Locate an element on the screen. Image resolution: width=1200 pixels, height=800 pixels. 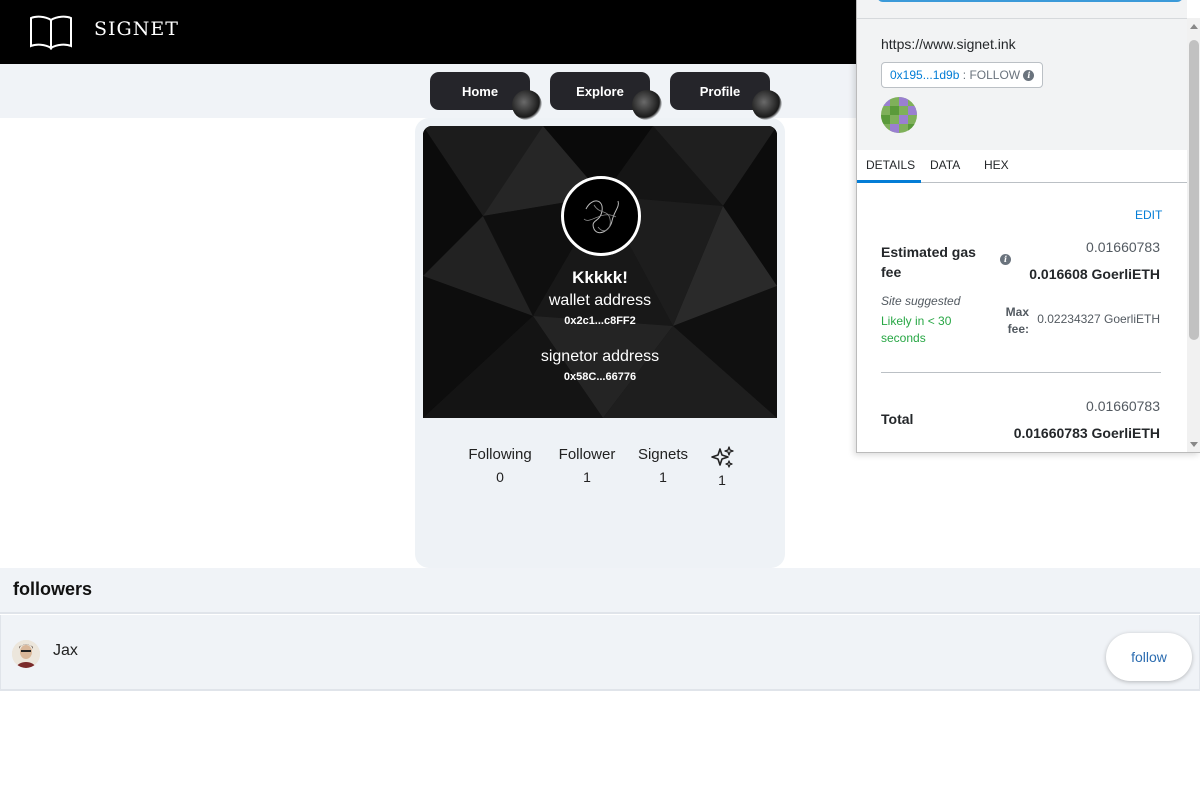
profile-avatar is located at coordinates (601, 216).